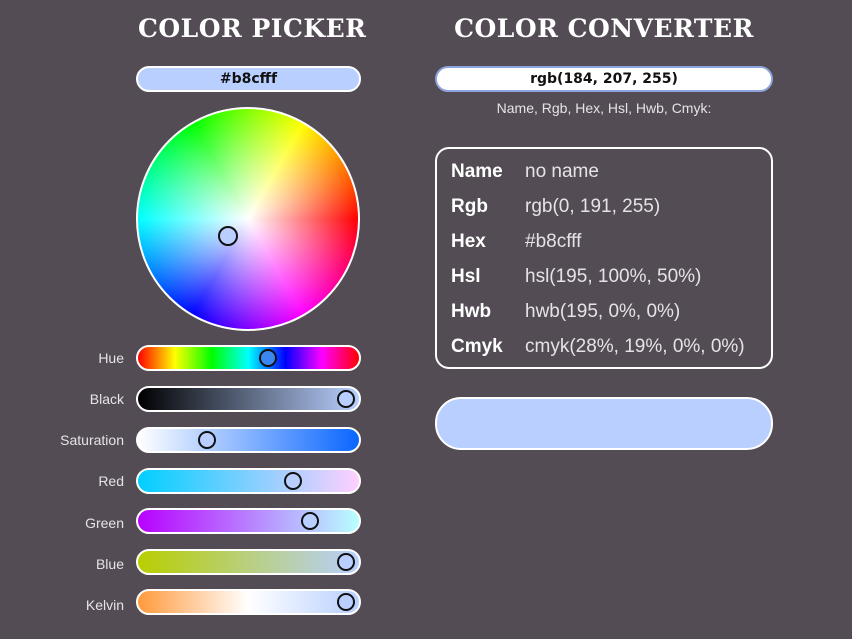 The height and width of the screenshot is (639, 852). Describe the element at coordinates (345, 399) in the screenshot. I see `black-slider-knob` at that location.